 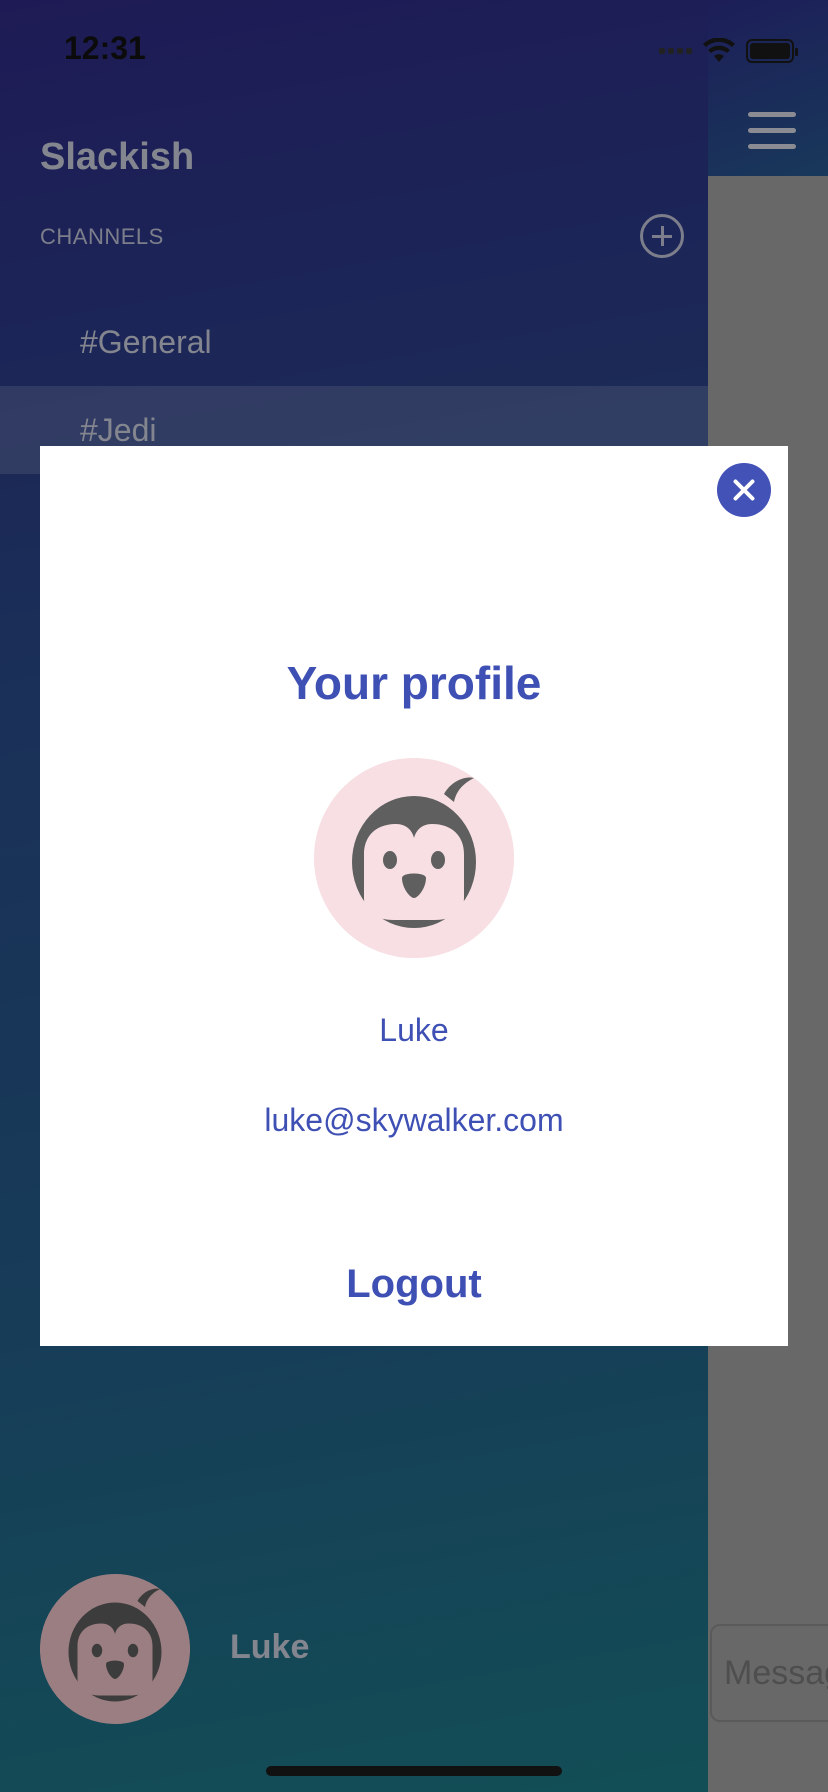 I want to click on battery-icon, so click(x=772, y=51).